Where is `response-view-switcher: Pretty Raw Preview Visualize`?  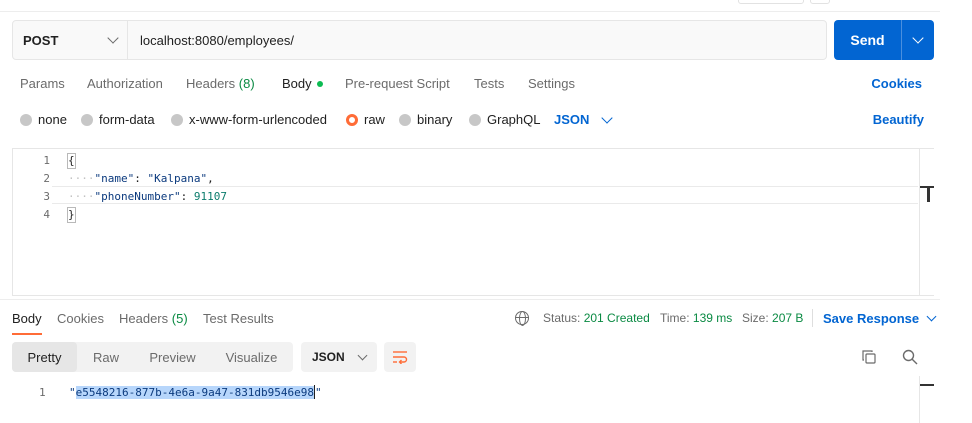
response-view-switcher: Pretty Raw Preview Visualize is located at coordinates (152, 357).